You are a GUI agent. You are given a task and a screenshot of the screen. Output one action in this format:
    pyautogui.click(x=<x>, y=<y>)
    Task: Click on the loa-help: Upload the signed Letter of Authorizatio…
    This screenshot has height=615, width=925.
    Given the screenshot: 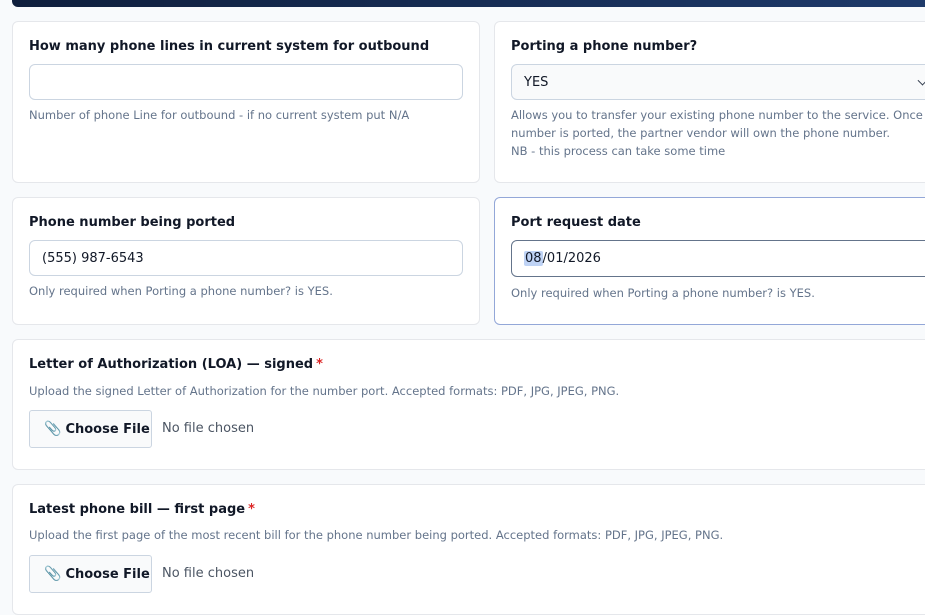 What is the action you would take?
    pyautogui.click(x=324, y=391)
    